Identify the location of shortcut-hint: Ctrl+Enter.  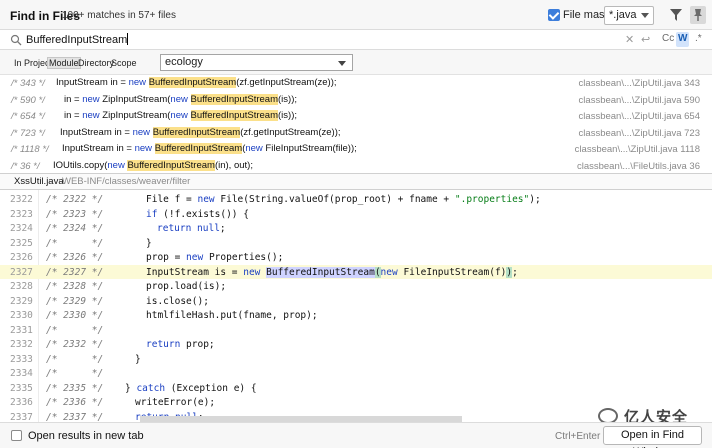
(578, 436).